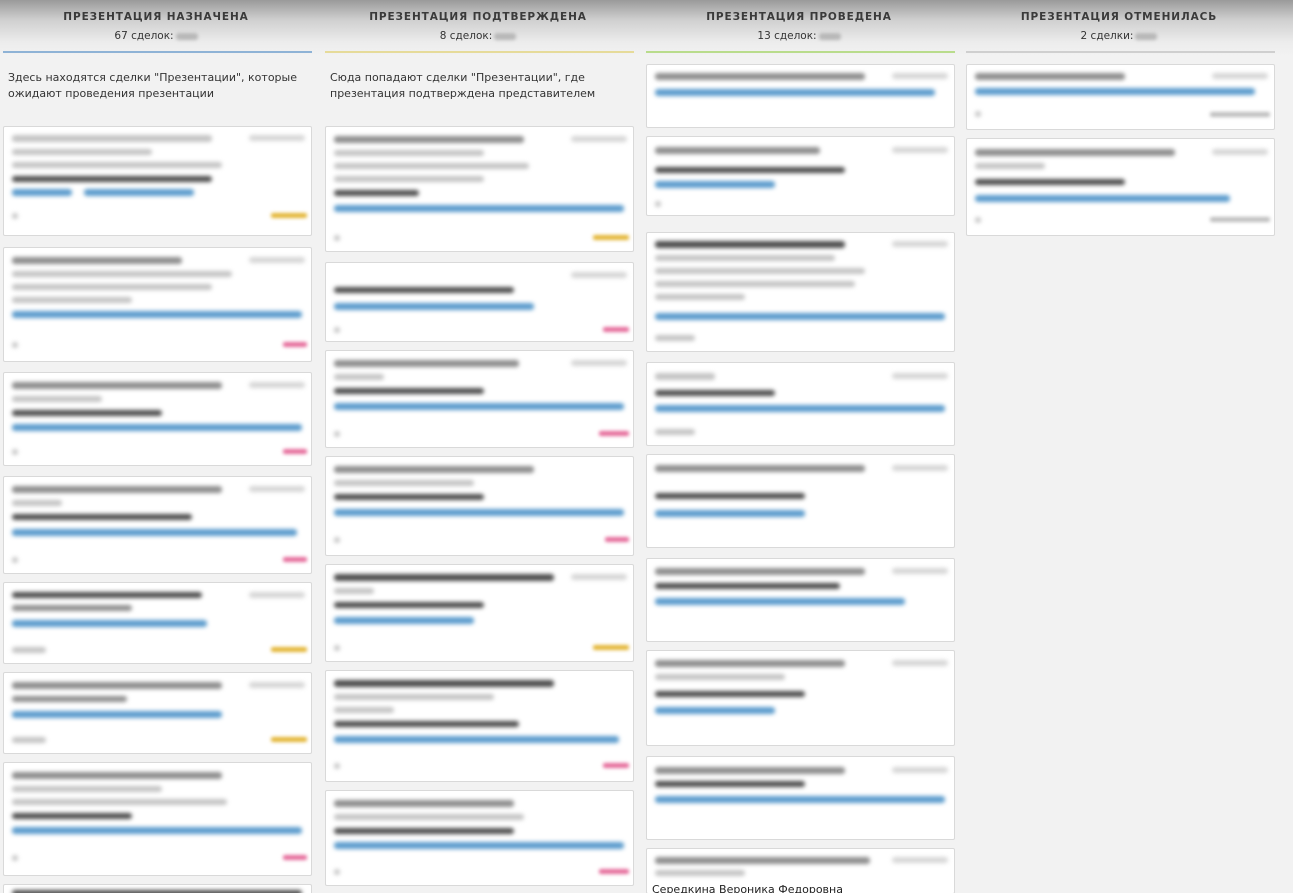 The image size is (1293, 893). I want to click on deal-card: Середкина Вероника Федоровна, so click(800, 870).